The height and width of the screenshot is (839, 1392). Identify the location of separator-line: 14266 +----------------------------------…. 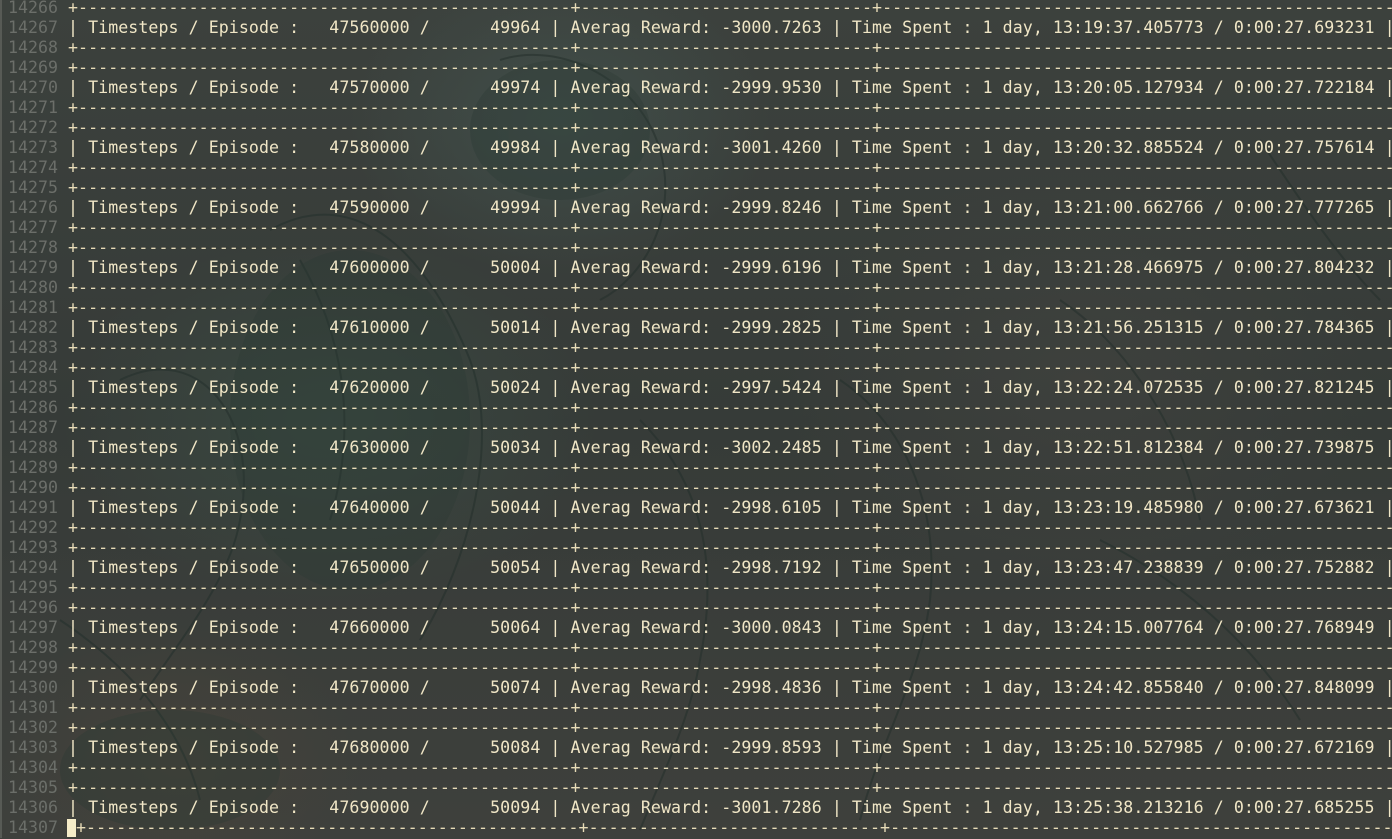
(696, 9).